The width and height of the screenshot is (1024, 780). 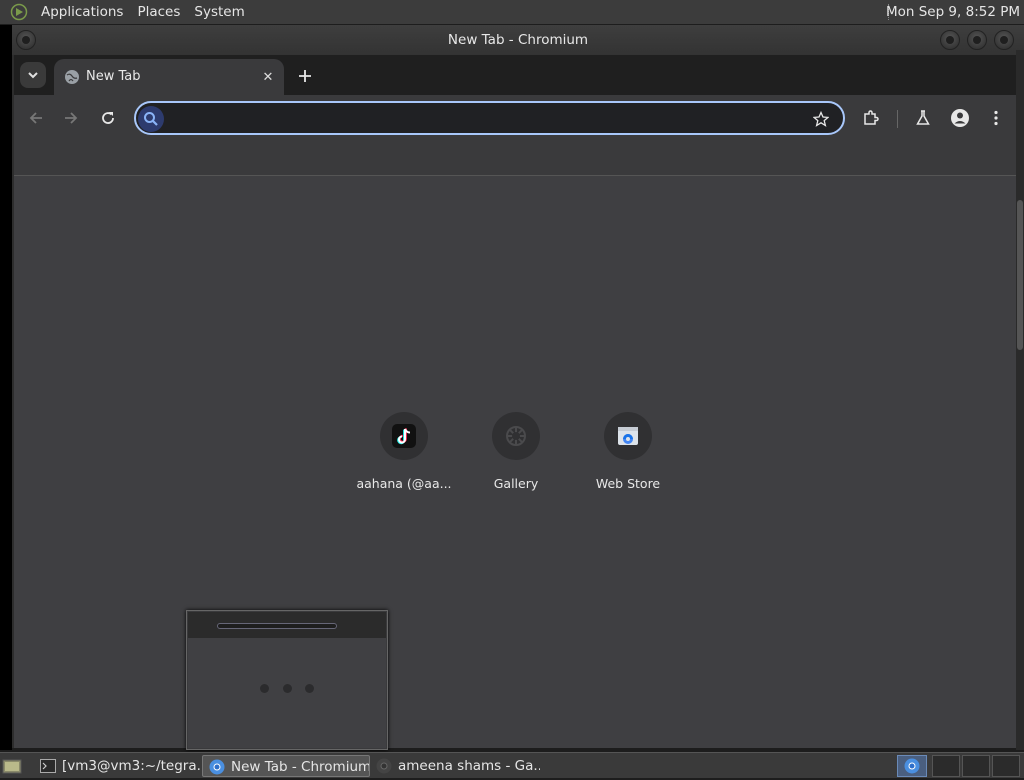 I want to click on window-preview-thumbnail, so click(x=287, y=680).